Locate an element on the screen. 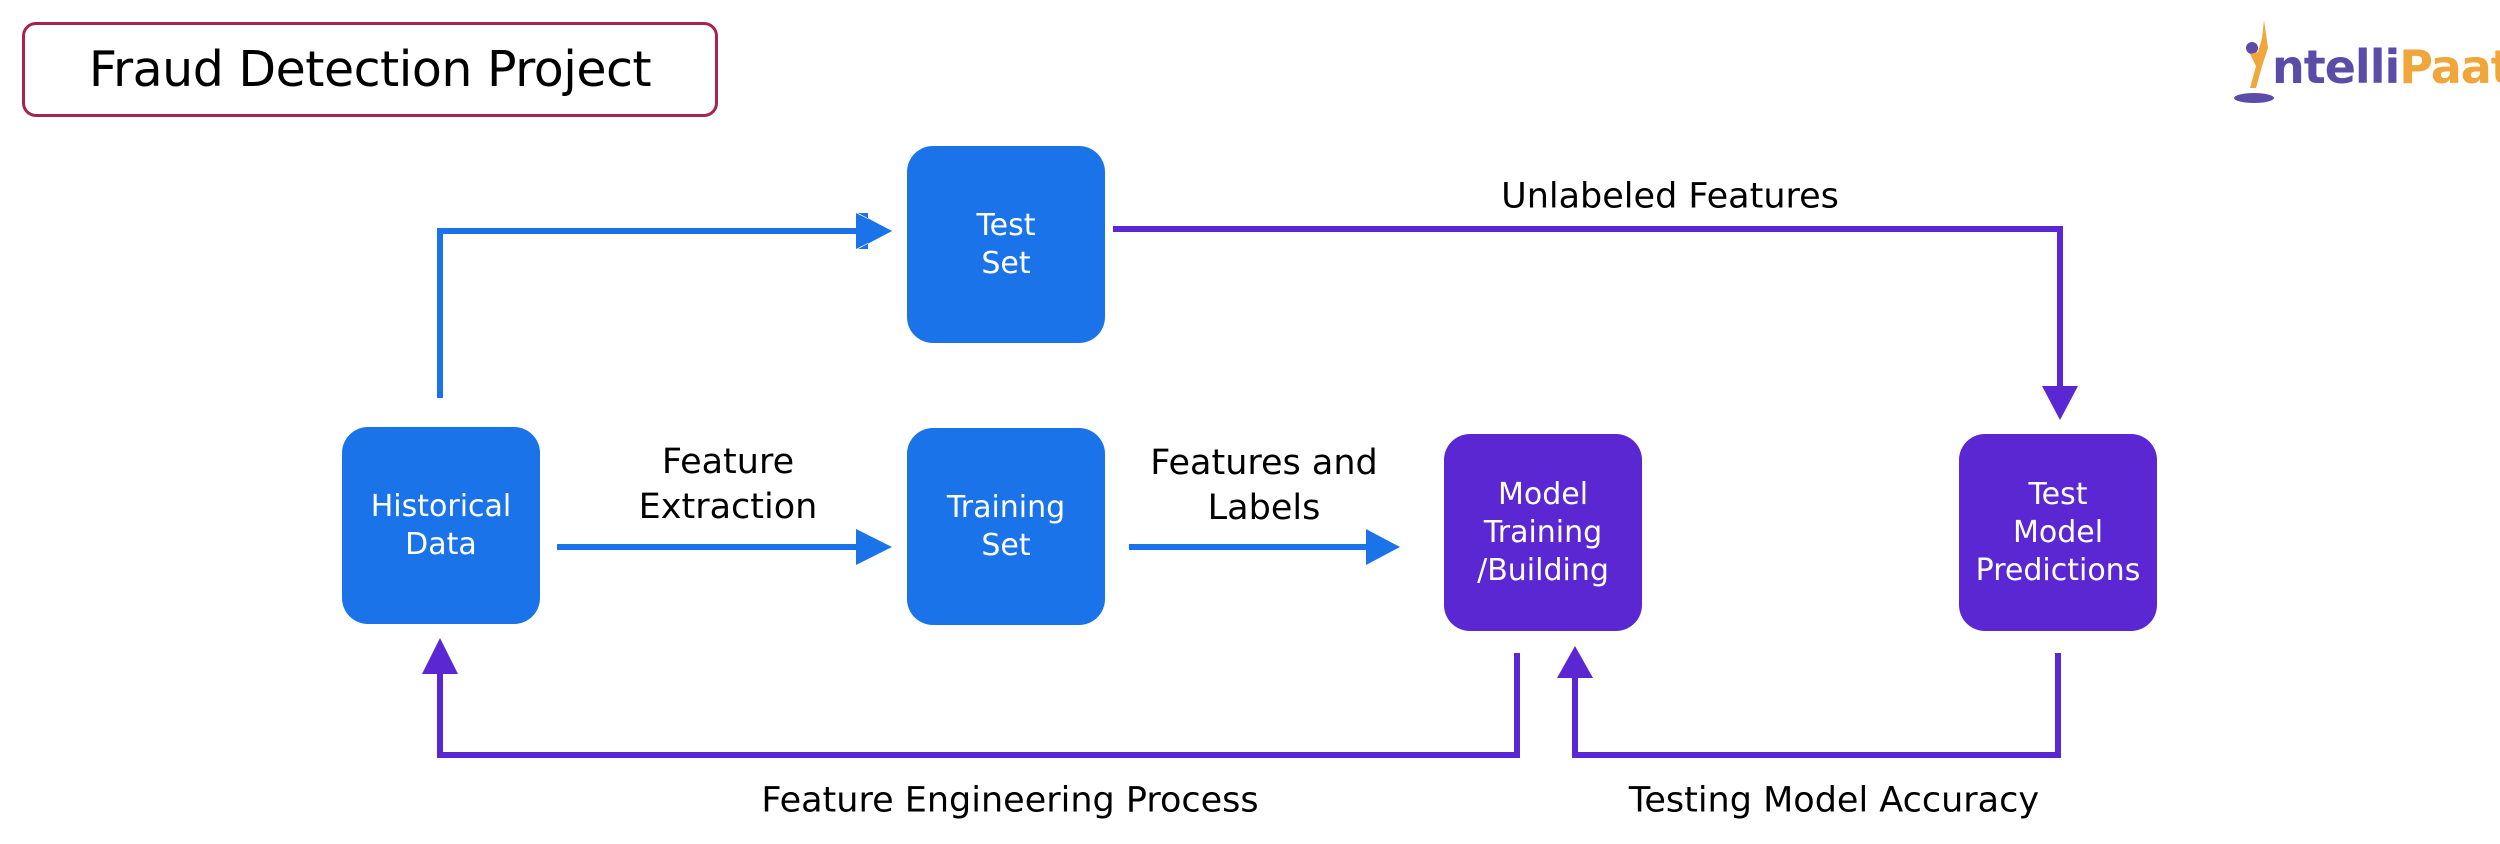 This screenshot has height=844, width=2500. node-test-model-predictions: Test Model Predictions is located at coordinates (2058, 532).